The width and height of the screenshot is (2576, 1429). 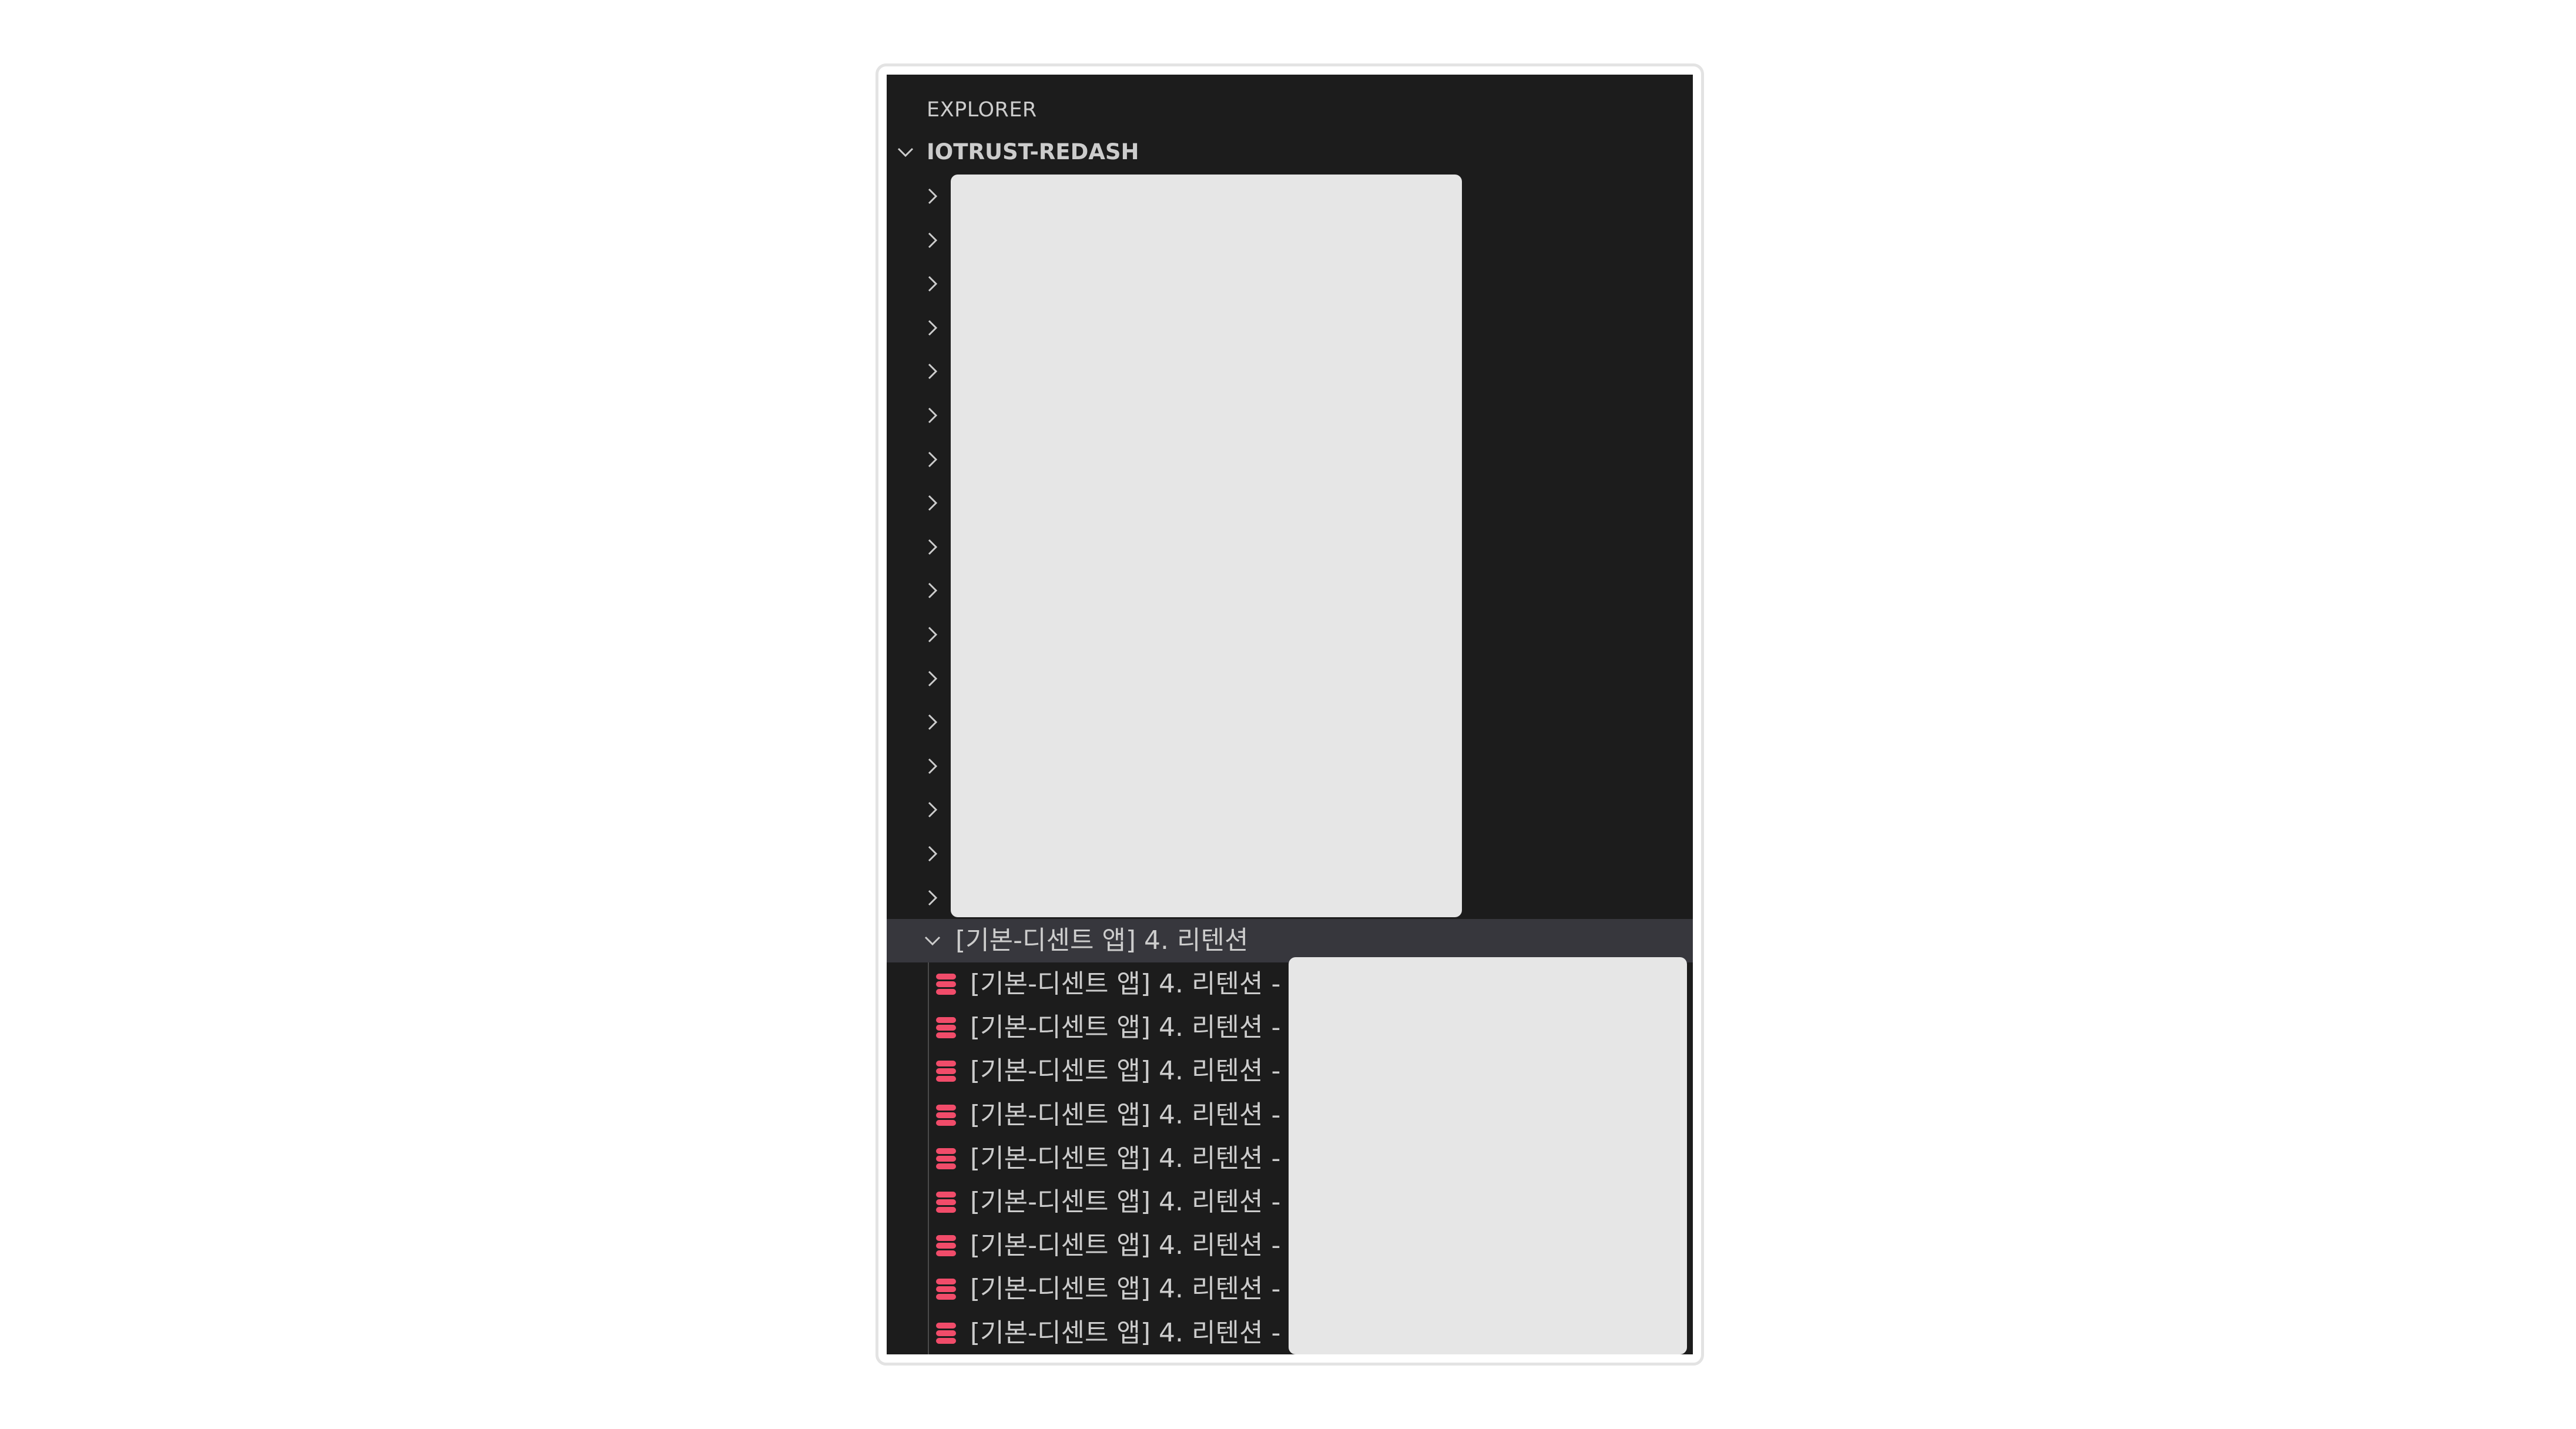 What do you see at coordinates (1290, 940) in the screenshot?
I see `folder-row-open: [기본-디센트 앱] 4. 리텐션` at bounding box center [1290, 940].